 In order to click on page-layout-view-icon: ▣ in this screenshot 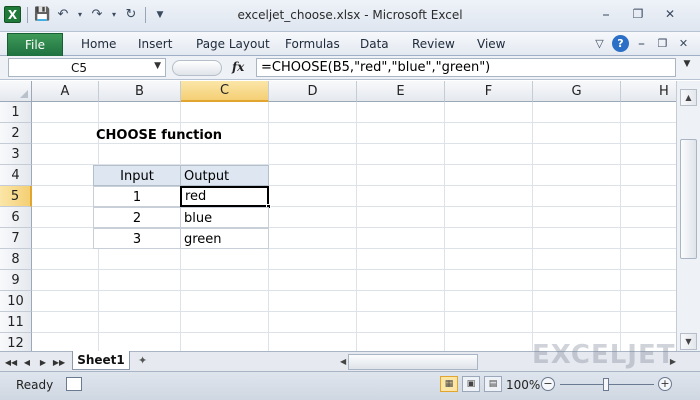, I will do `click(471, 384)`.